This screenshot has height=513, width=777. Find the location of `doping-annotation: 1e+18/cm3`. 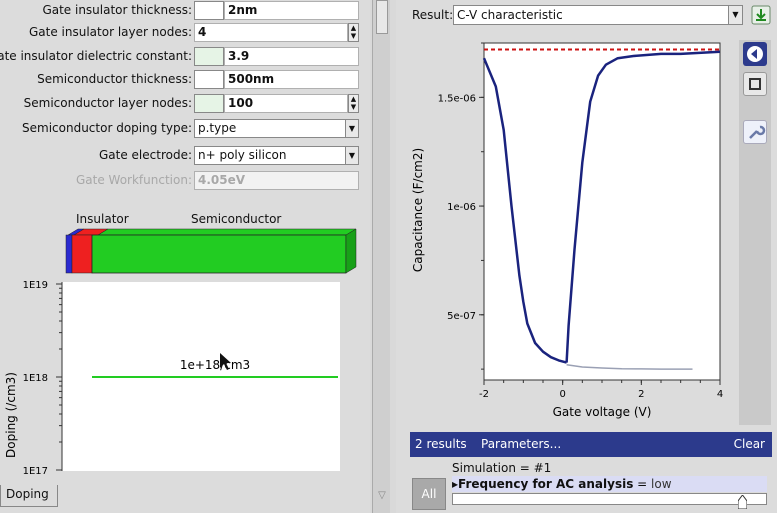

doping-annotation: 1e+18/cm3 is located at coordinates (215, 365).